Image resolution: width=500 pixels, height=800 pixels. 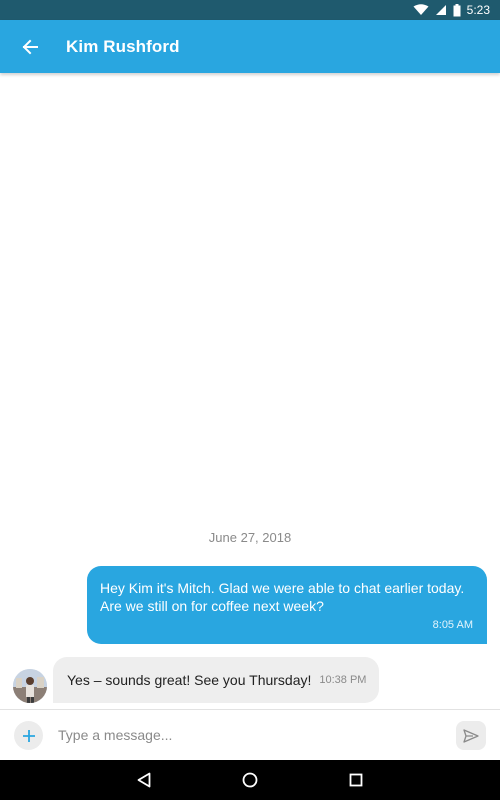 What do you see at coordinates (440, 10) in the screenshot?
I see `signal-icon` at bounding box center [440, 10].